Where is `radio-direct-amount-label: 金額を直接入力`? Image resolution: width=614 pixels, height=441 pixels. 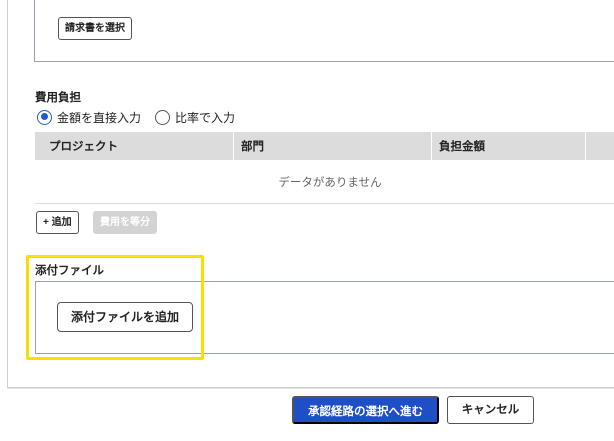
radio-direct-amount-label: 金額を直接入力 is located at coordinates (99, 117).